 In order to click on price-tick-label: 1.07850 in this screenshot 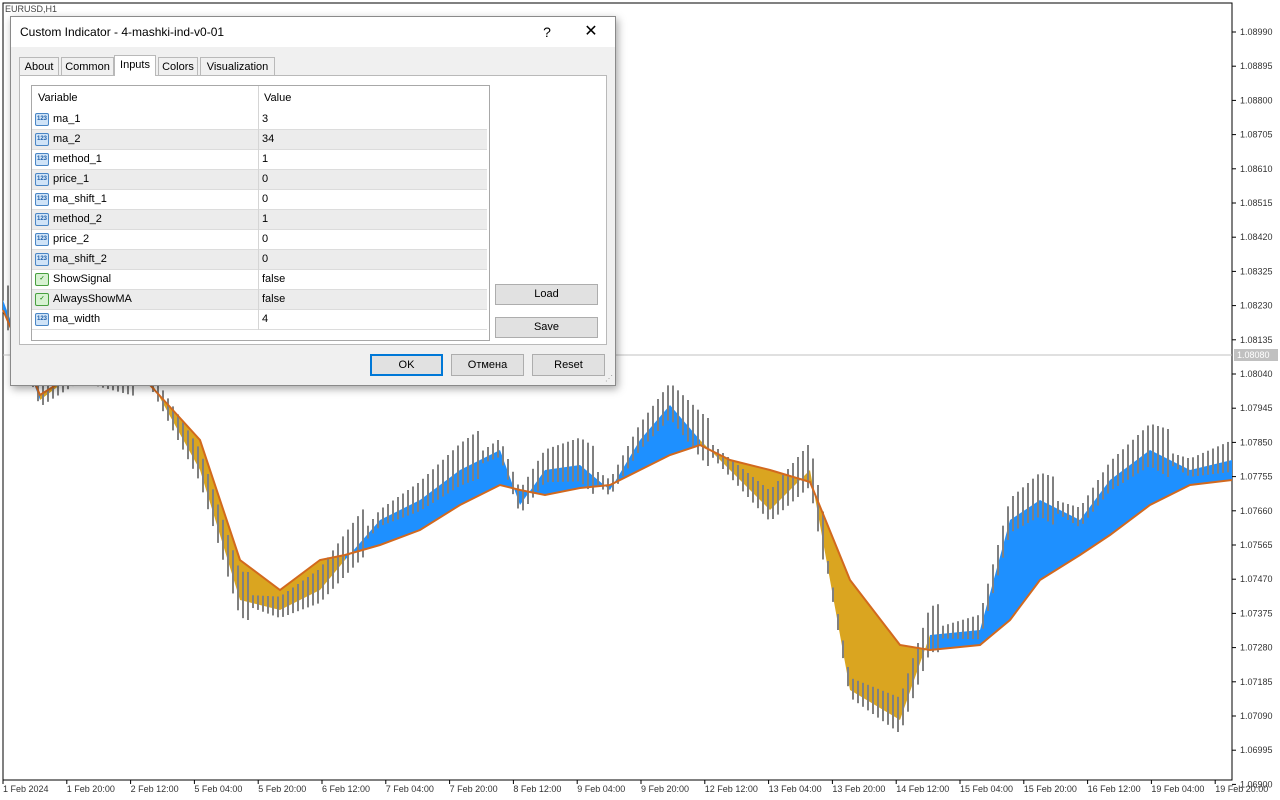, I will do `click(1256, 442)`.